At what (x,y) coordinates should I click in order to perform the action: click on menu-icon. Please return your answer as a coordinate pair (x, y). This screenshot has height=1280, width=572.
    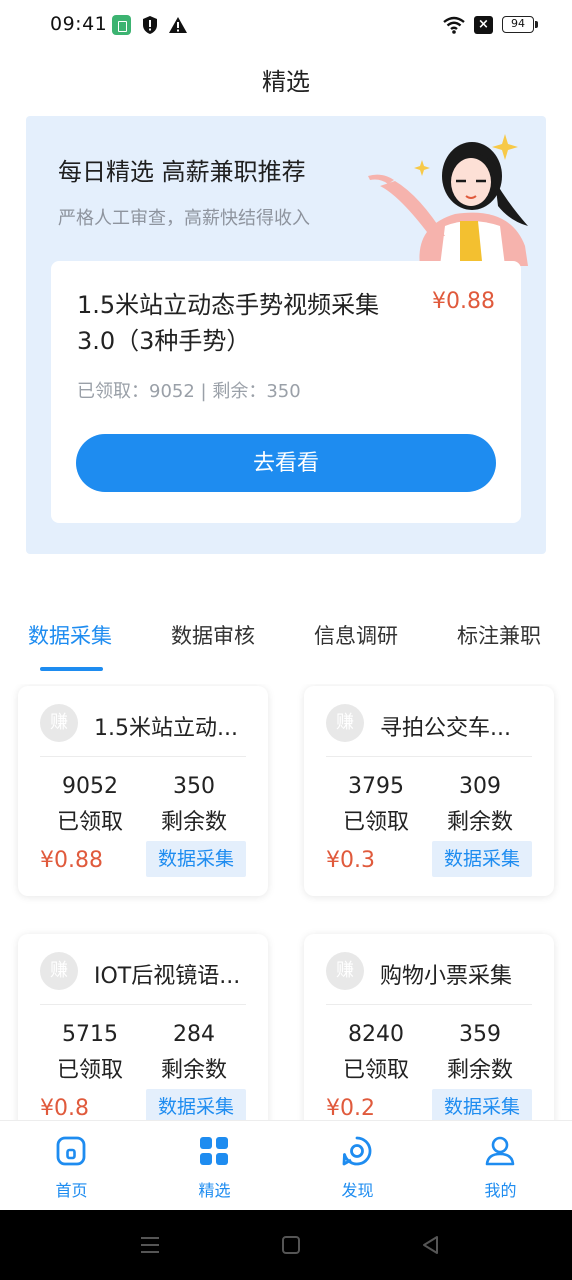
    Looking at the image, I should click on (150, 1245).